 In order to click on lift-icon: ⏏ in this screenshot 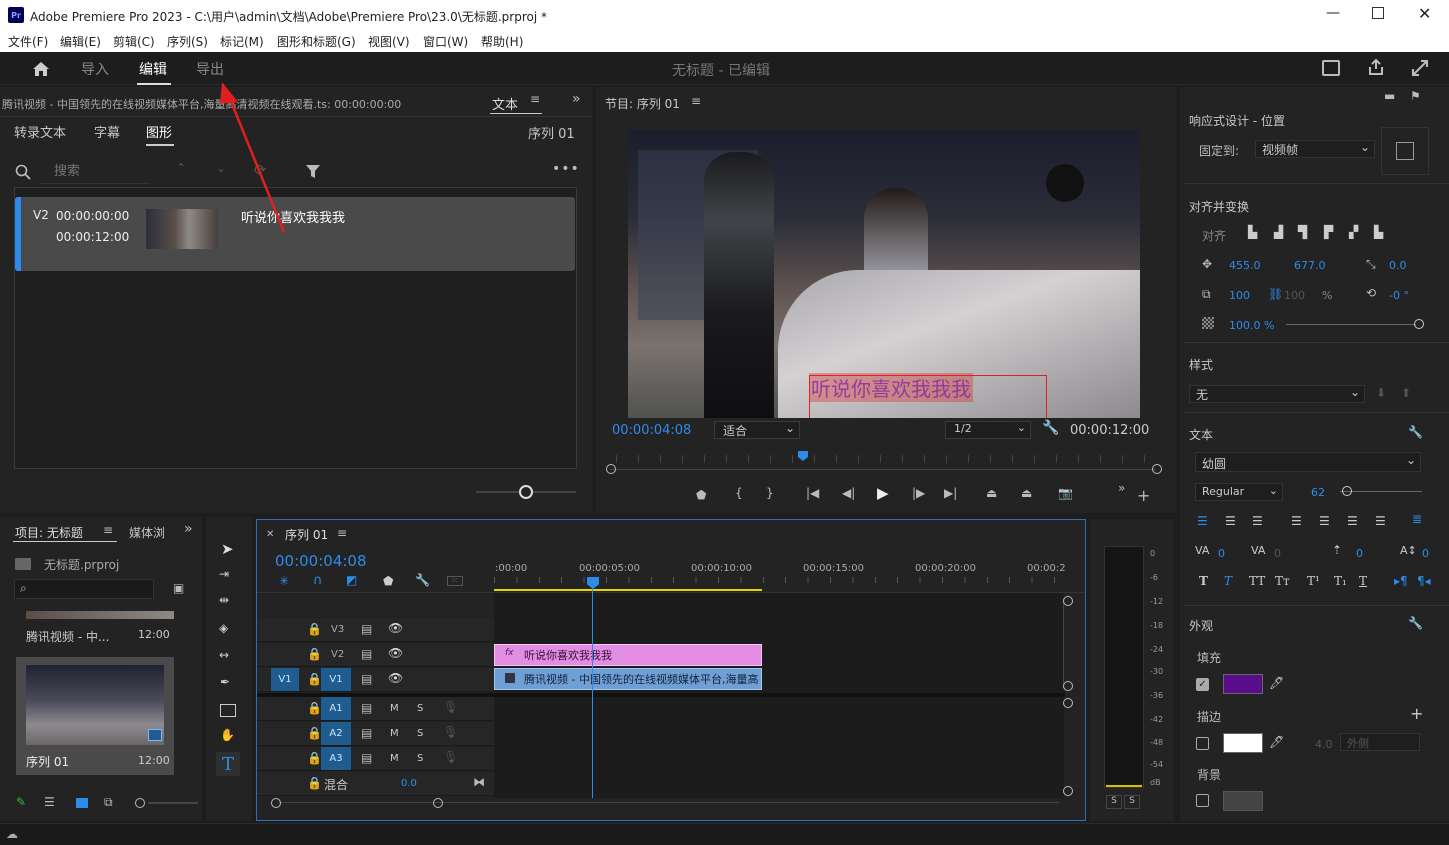, I will do `click(991, 493)`.